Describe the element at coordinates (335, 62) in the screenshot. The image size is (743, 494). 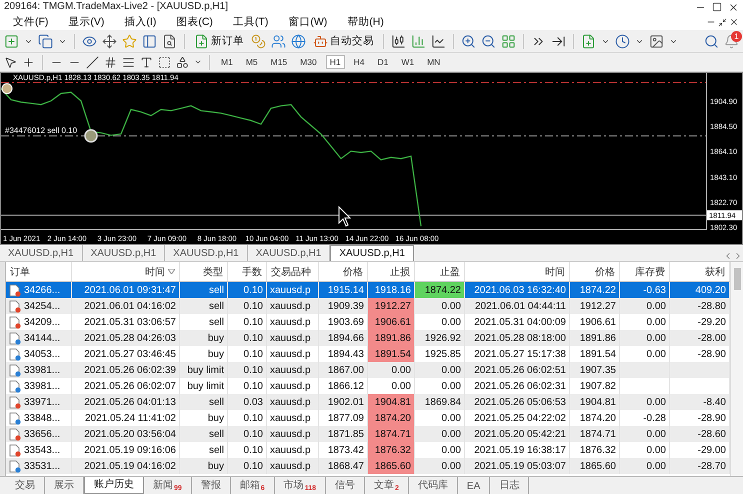
I see `timeframe-button: H1` at that location.